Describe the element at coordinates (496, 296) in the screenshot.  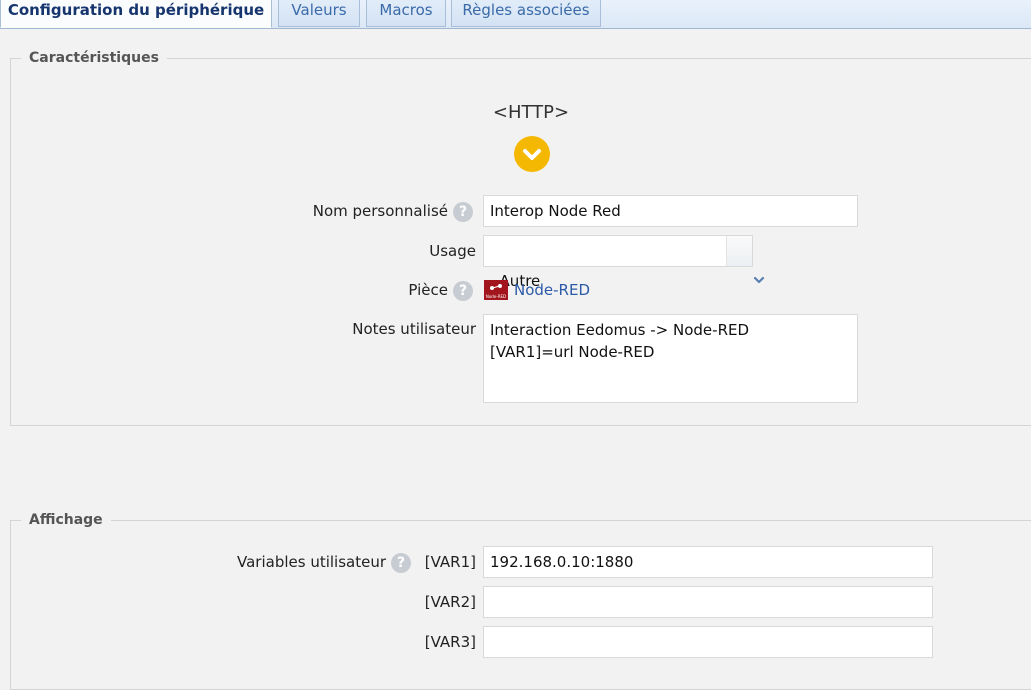
I see `node-red-icon-caption: Node-RED` at that location.